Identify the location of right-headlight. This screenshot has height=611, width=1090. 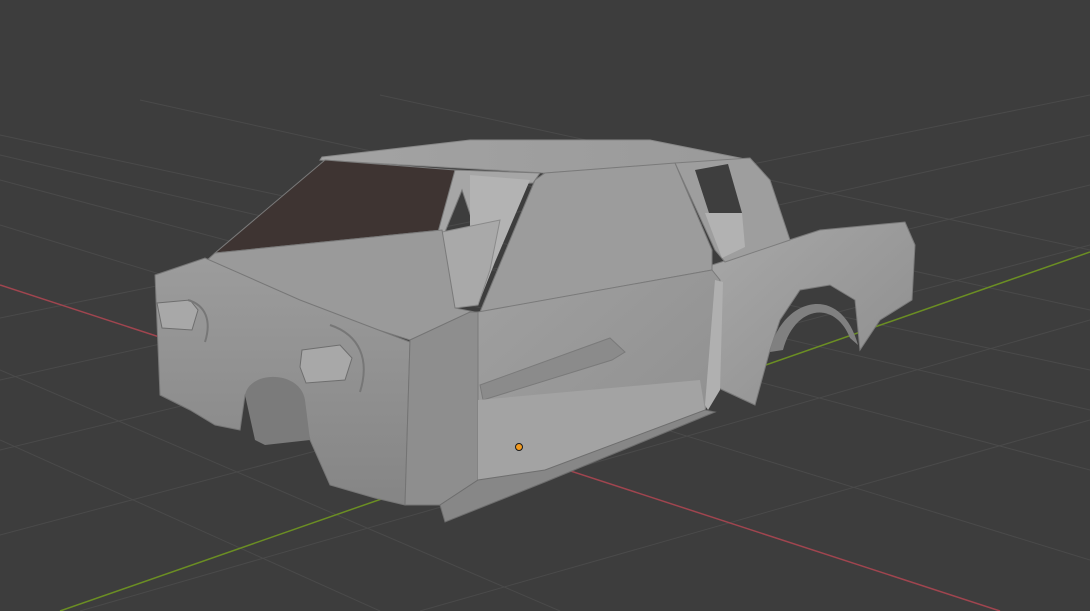
(326, 364).